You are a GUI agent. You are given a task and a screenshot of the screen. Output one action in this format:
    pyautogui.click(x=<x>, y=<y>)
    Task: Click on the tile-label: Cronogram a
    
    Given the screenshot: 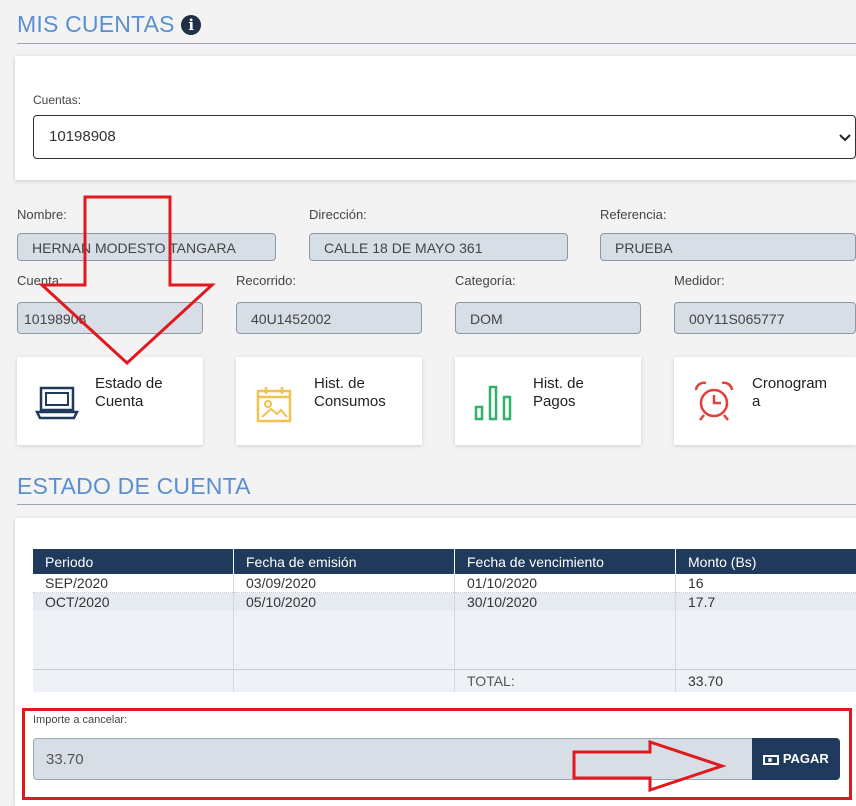 What is the action you would take?
    pyautogui.click(x=790, y=392)
    